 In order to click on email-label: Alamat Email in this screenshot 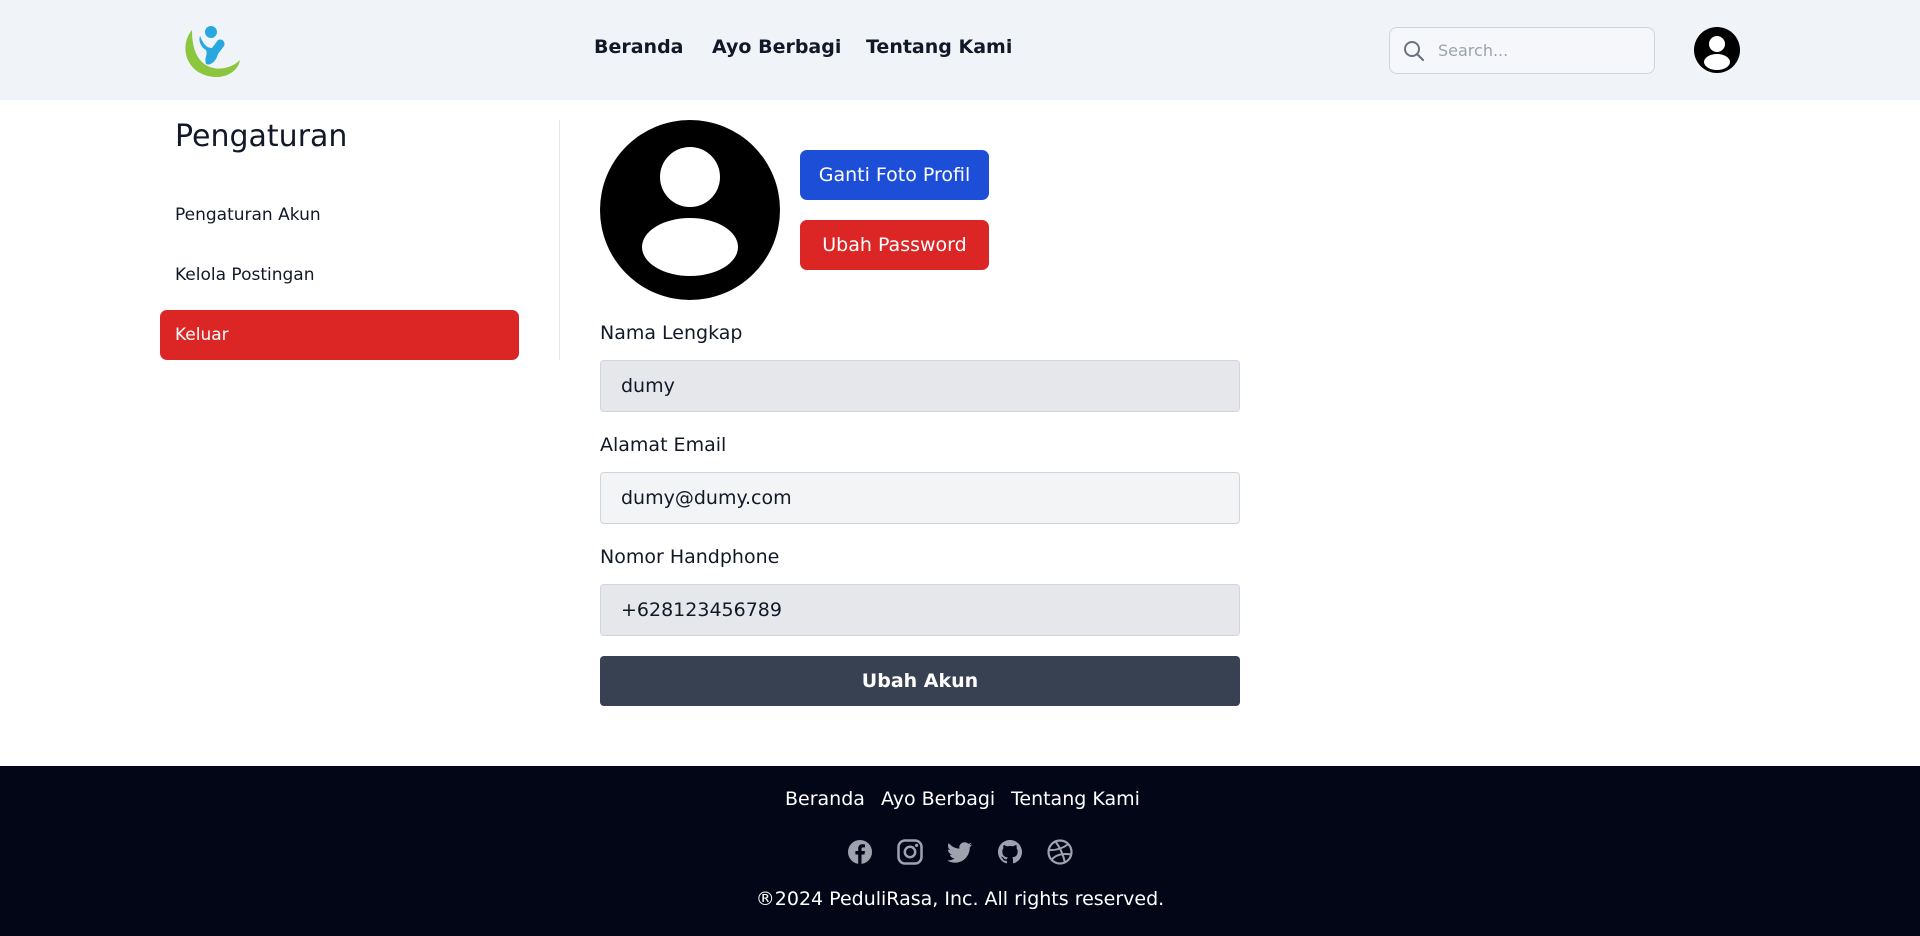, I will do `click(663, 445)`.